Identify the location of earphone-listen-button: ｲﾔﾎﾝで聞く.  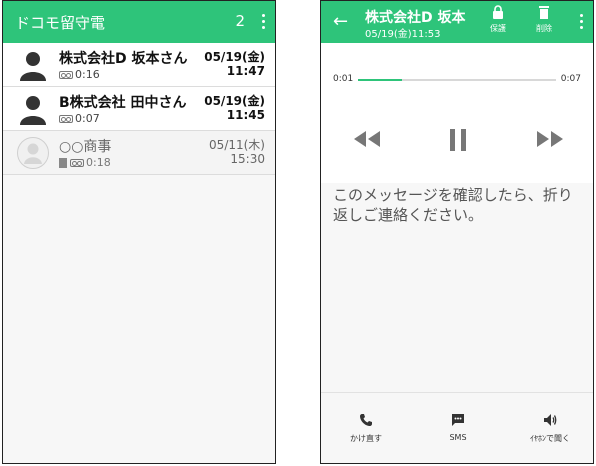
(550, 428).